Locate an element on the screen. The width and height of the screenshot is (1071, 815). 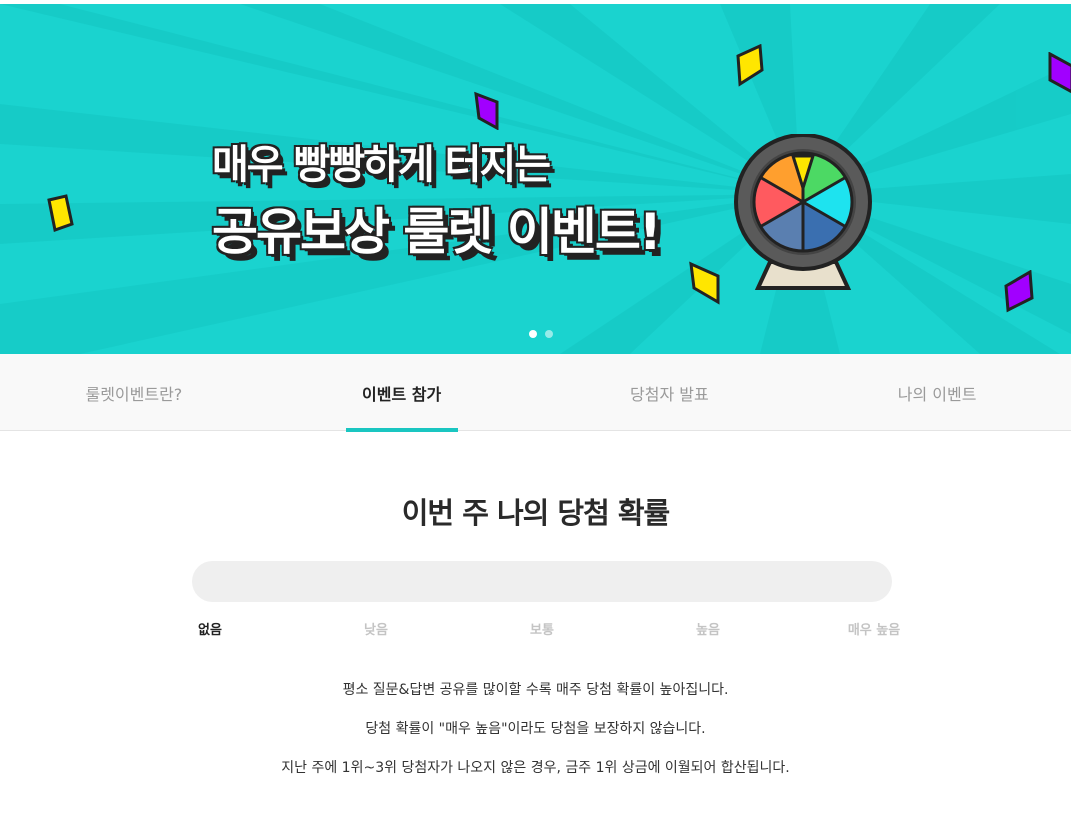
level-very-high: 매우 높음 is located at coordinates (874, 630).